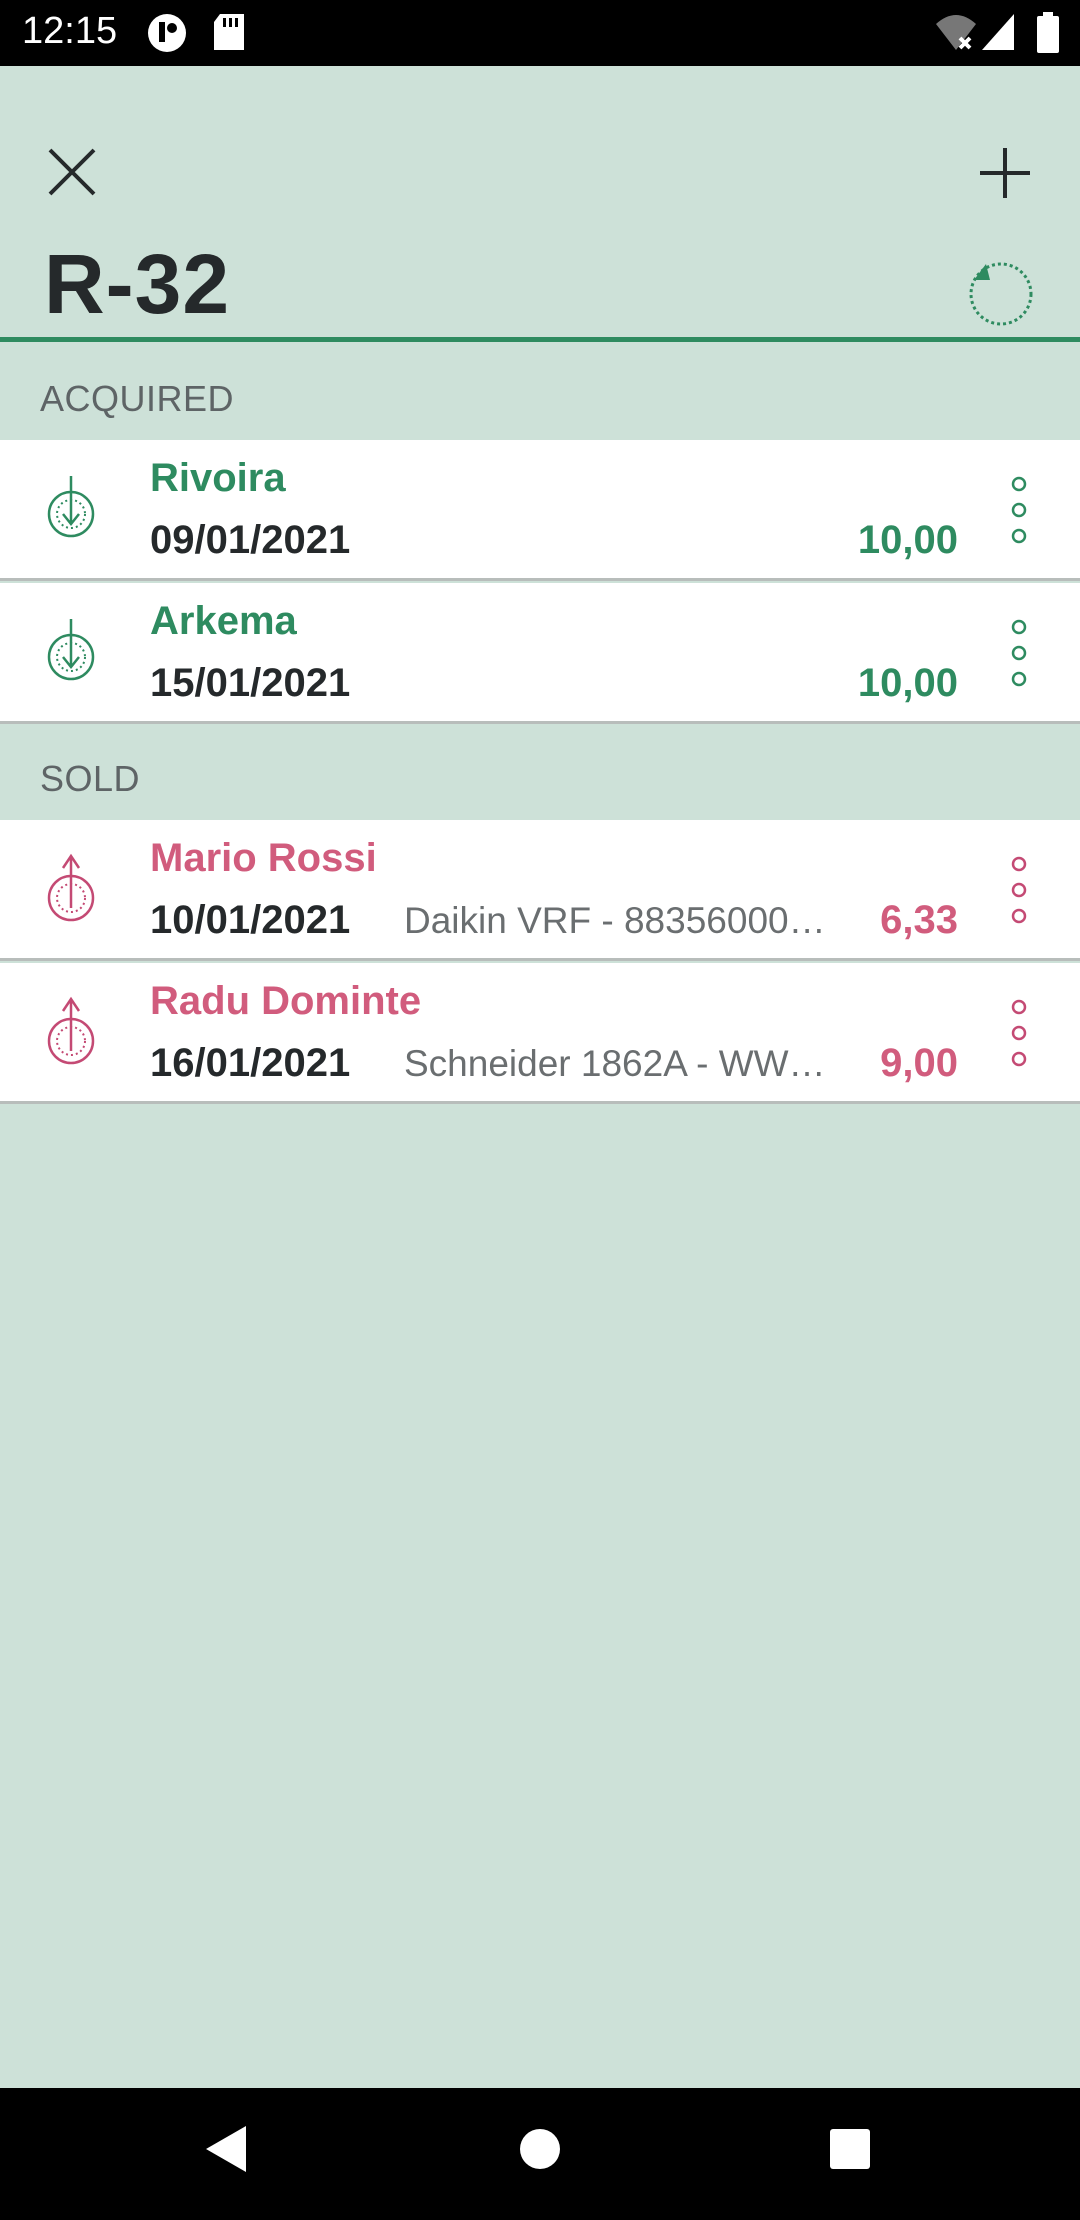 The image size is (1080, 2220). What do you see at coordinates (540, 653) in the screenshot?
I see `list-item: Arkema 15/01/2021 10,00` at bounding box center [540, 653].